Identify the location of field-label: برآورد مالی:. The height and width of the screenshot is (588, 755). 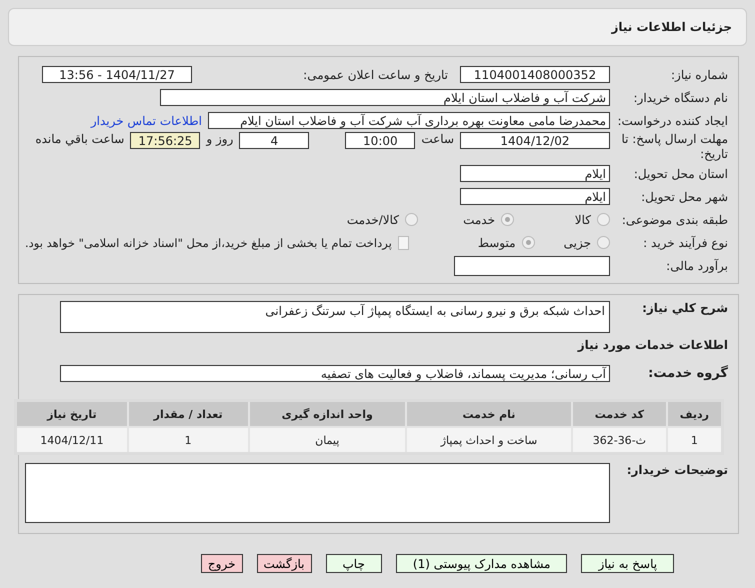
(696, 265).